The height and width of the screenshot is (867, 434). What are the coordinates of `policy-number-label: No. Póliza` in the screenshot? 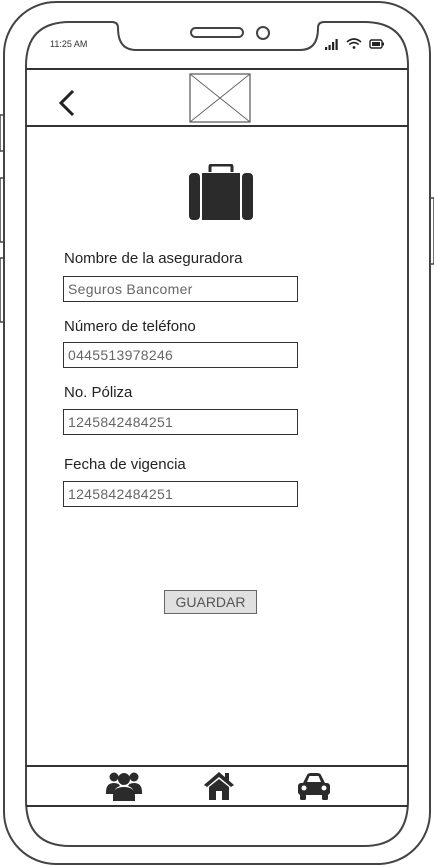 It's located at (98, 392).